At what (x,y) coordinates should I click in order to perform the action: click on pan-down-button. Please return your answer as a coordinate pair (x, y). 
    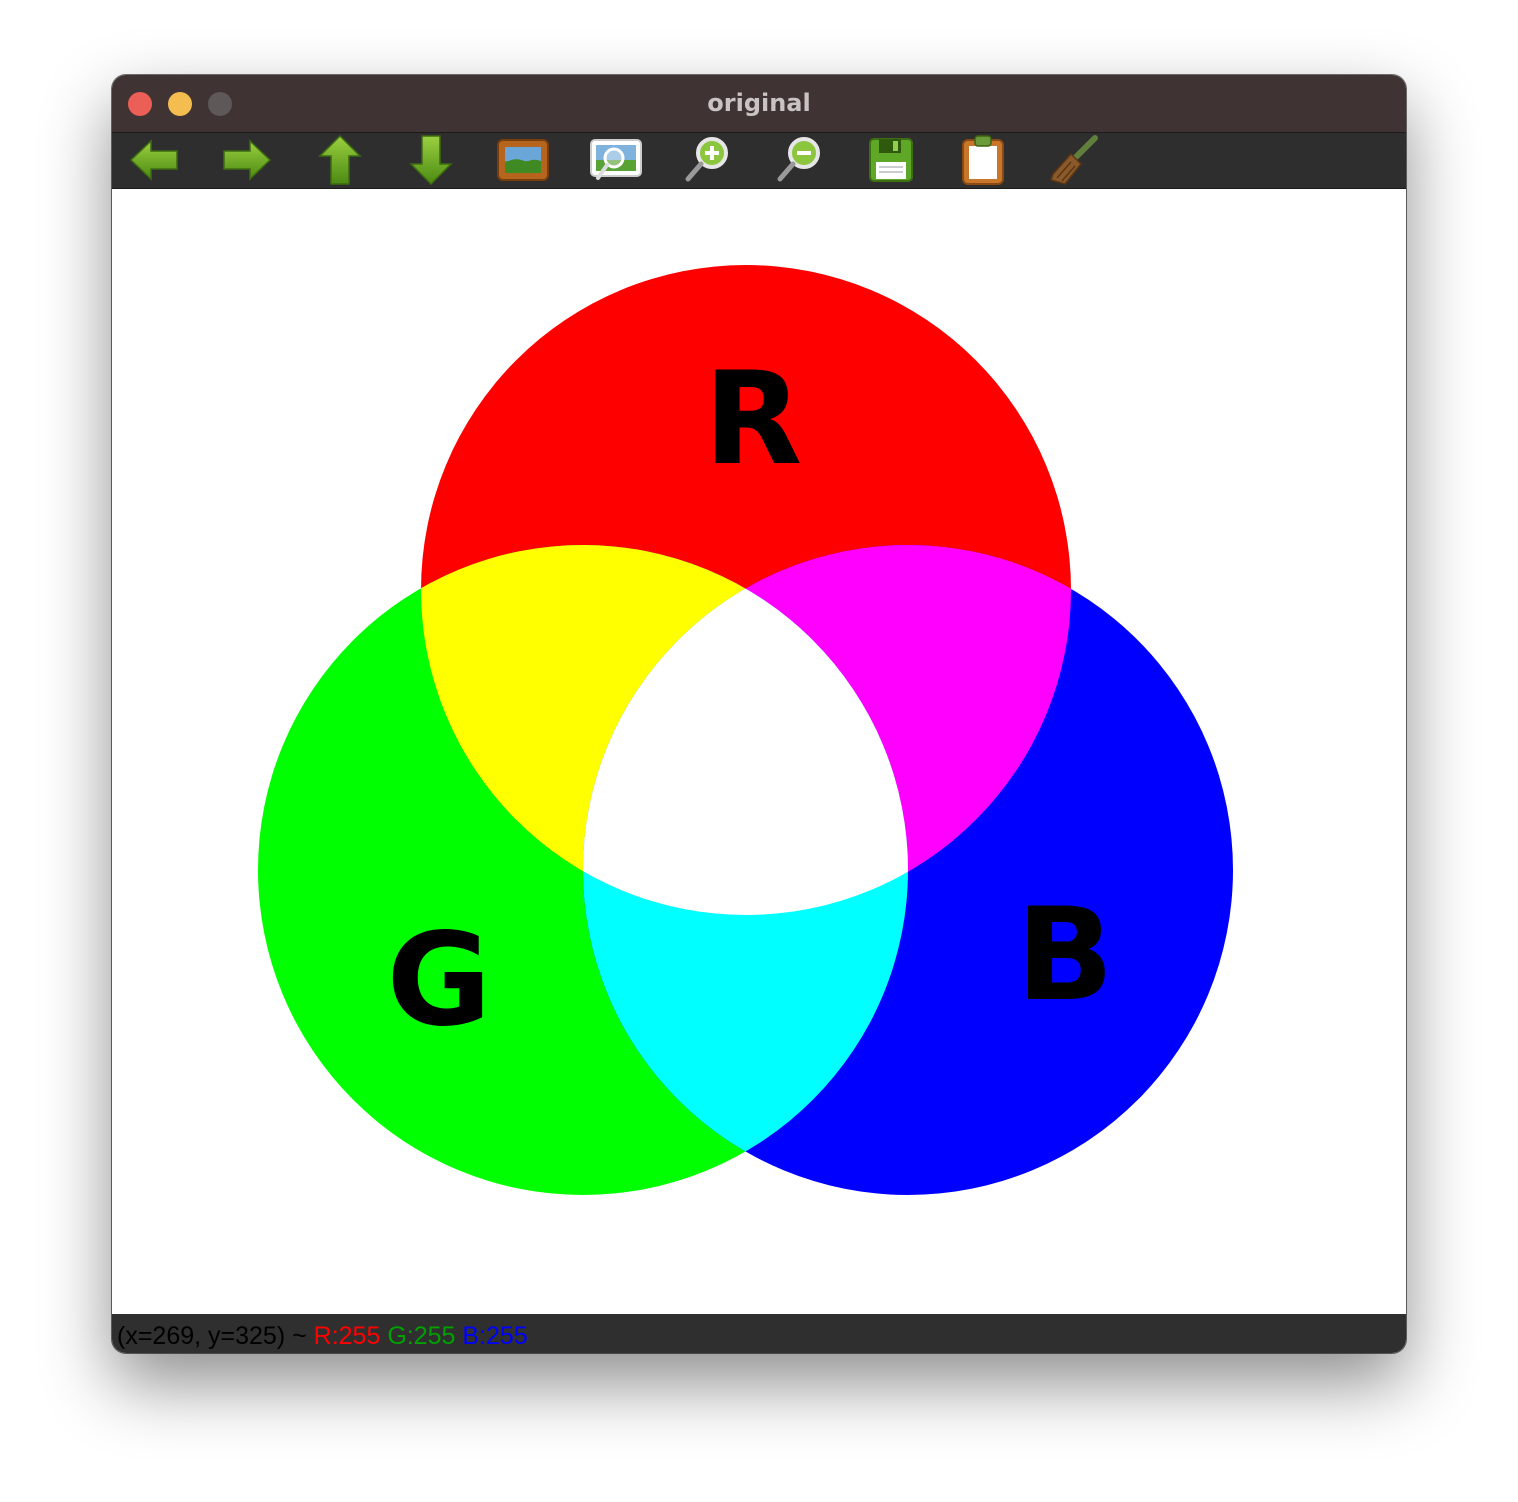
    Looking at the image, I should click on (431, 160).